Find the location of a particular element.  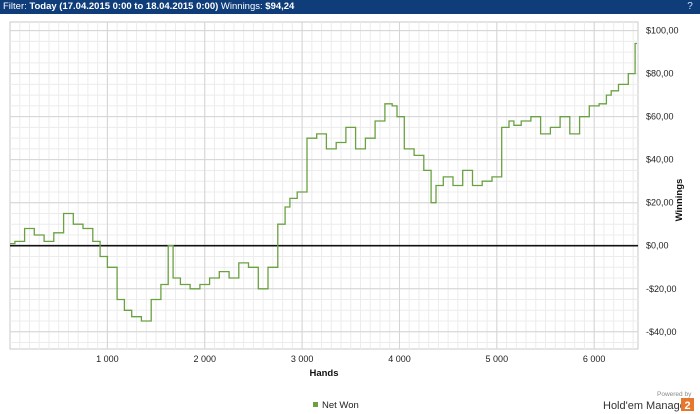

x-tick-label: 2 000 is located at coordinates (204, 359).